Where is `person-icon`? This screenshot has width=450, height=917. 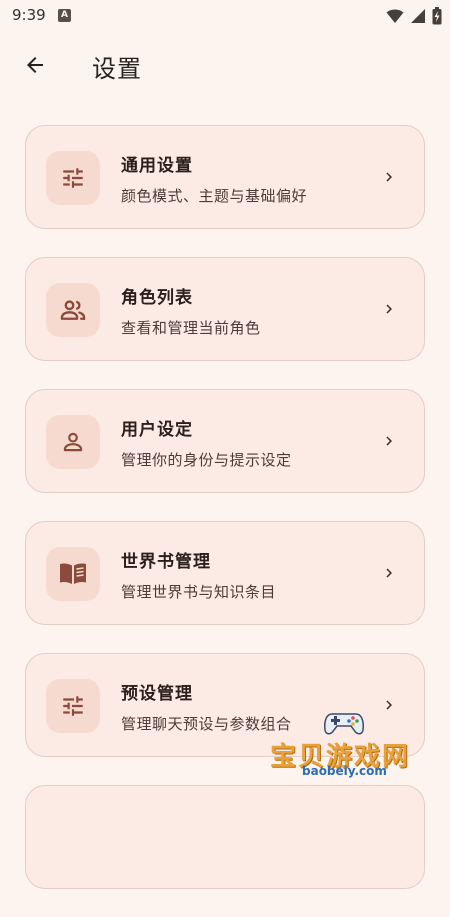 person-icon is located at coordinates (73, 442).